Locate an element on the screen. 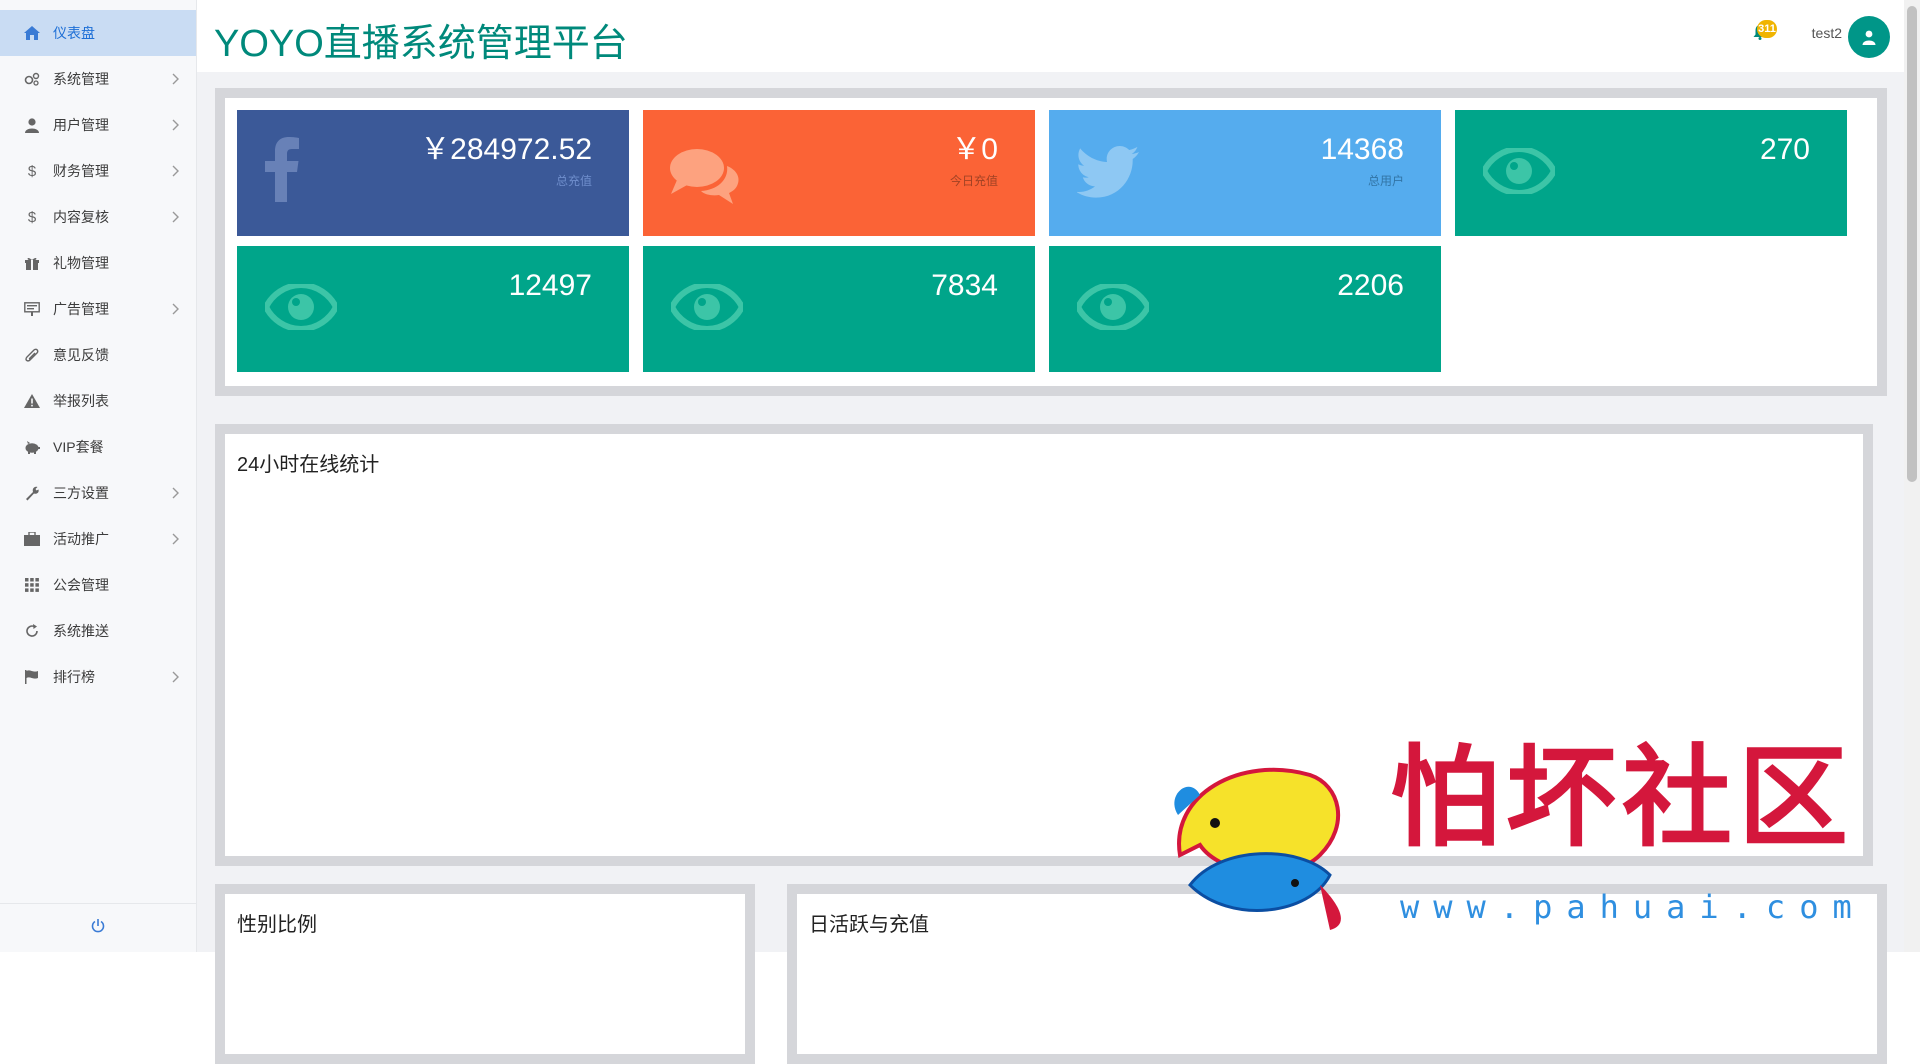 Image resolution: width=1920 pixels, height=1064 pixels. stat-value: 14368 is located at coordinates (1362, 149).